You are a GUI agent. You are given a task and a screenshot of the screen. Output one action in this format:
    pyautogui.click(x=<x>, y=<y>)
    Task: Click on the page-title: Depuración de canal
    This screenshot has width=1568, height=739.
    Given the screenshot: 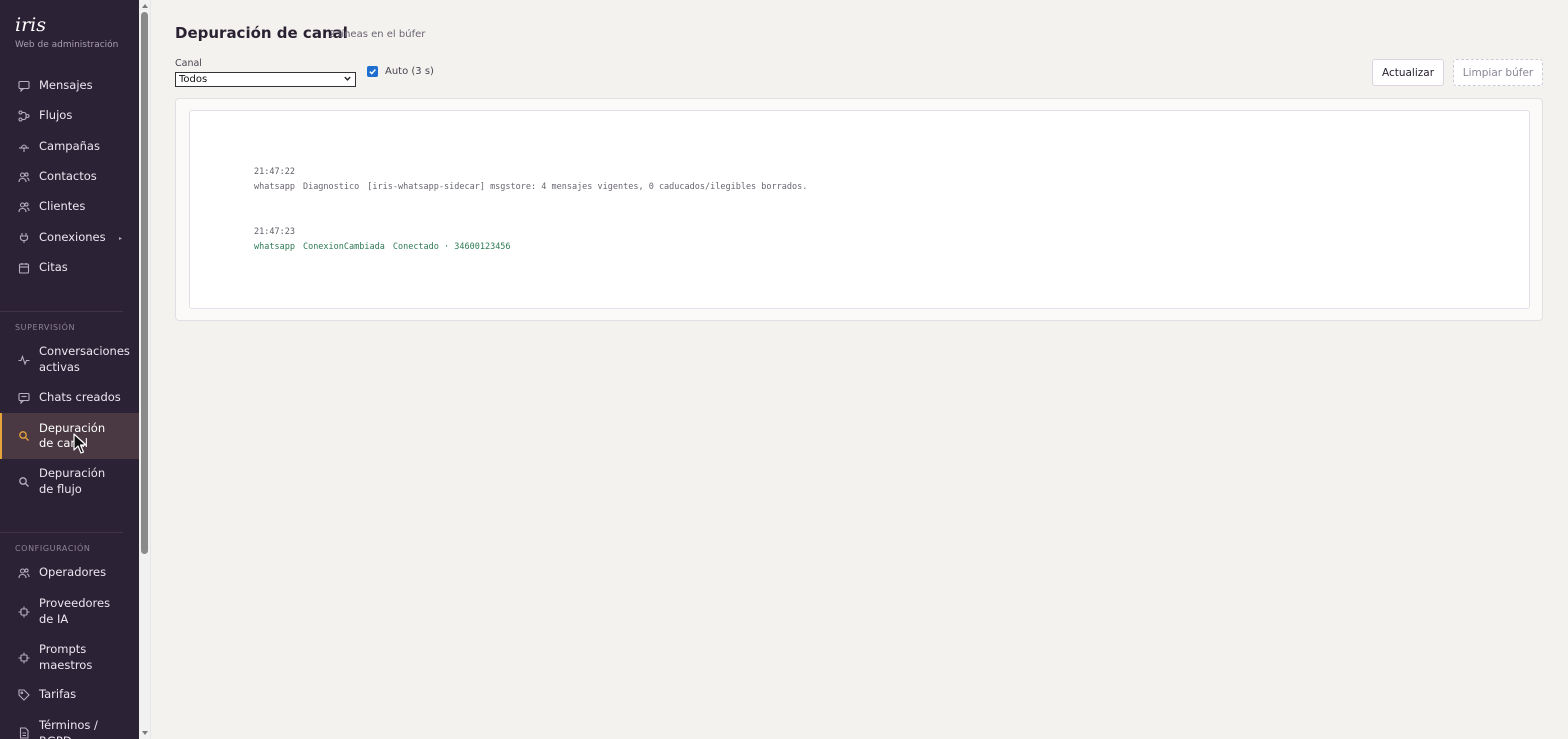 What is the action you would take?
    pyautogui.click(x=261, y=33)
    